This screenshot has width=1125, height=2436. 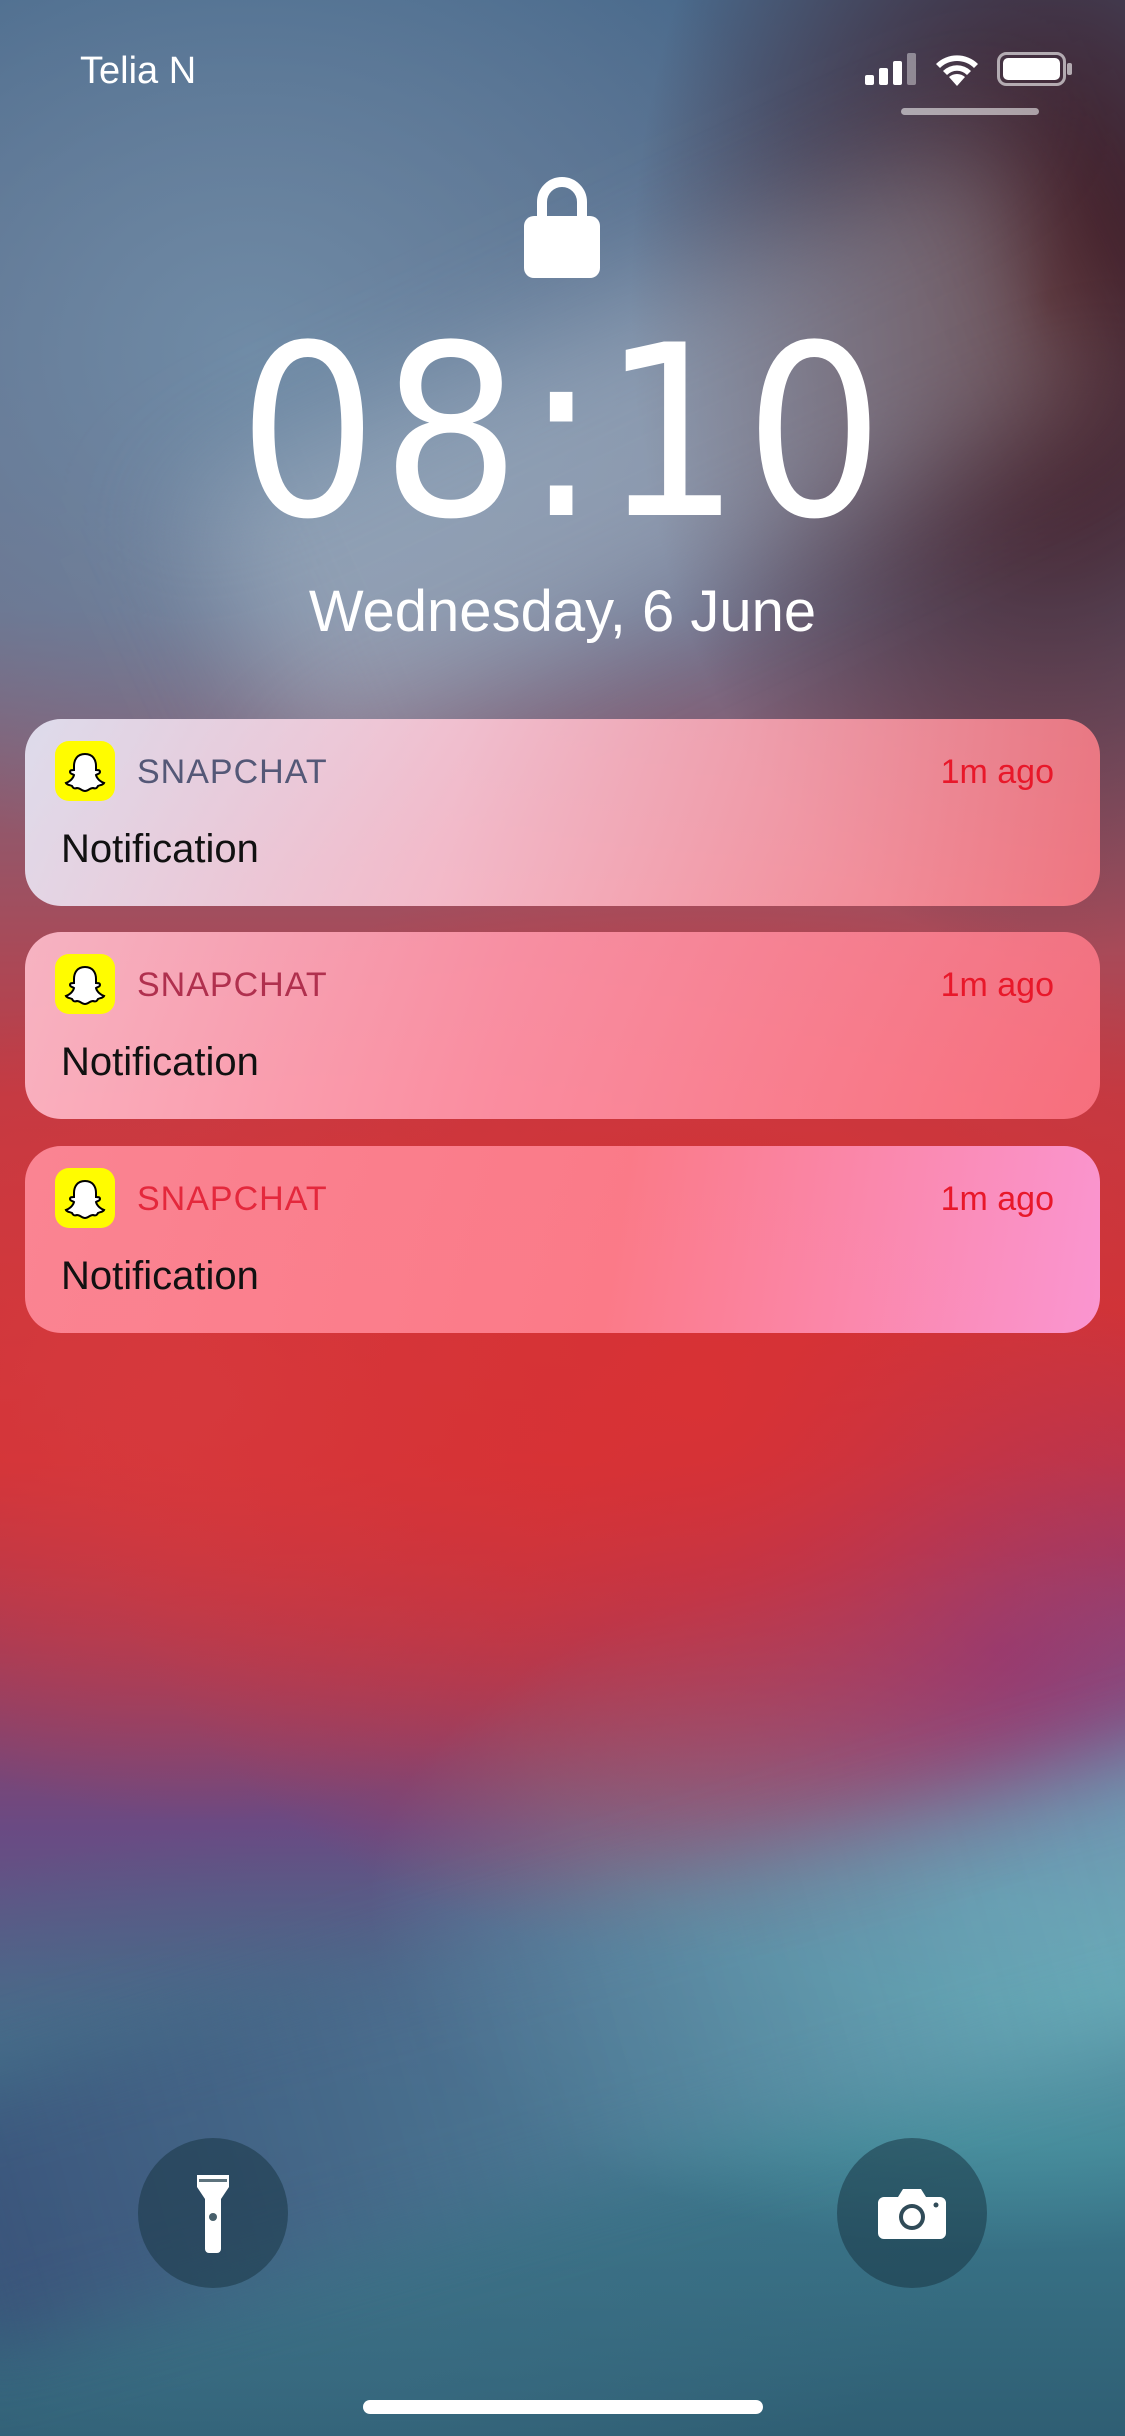 I want to click on battery-icon, so click(x=1034, y=69).